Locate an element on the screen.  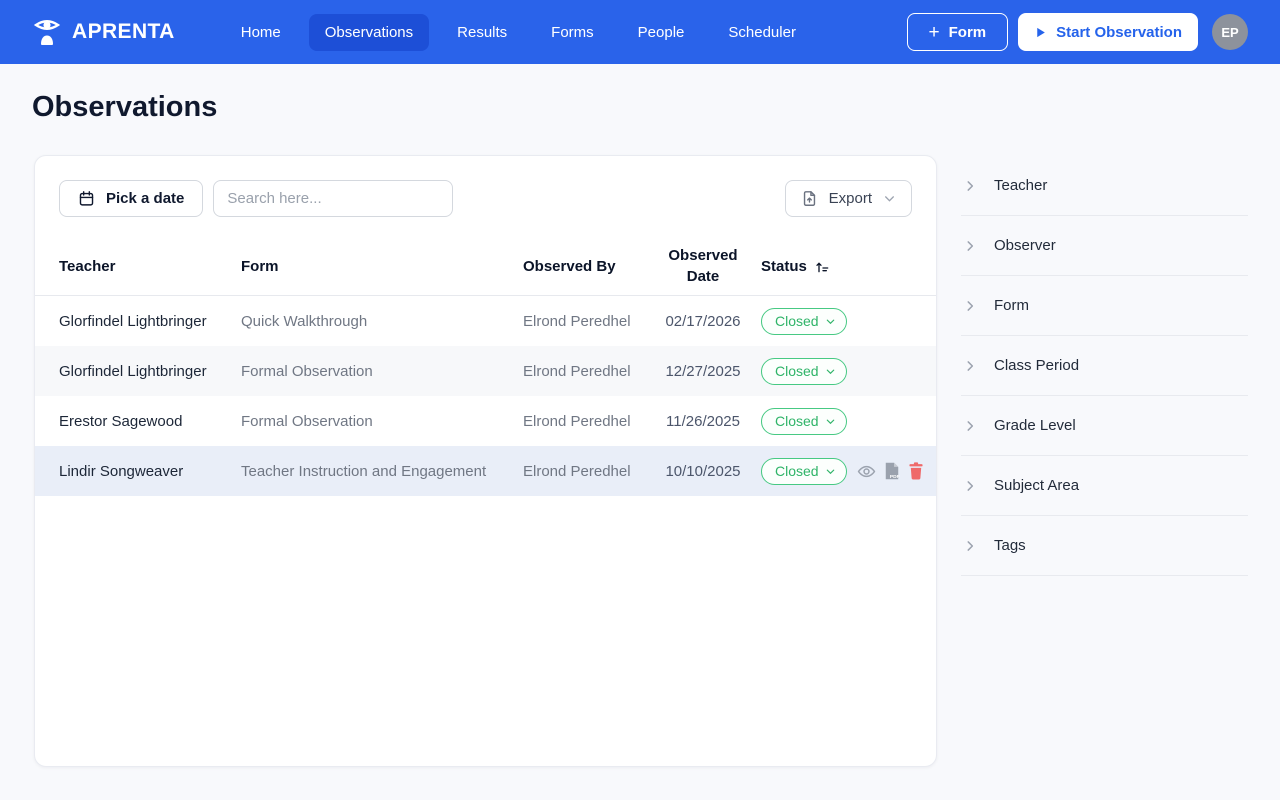
header-form: Form is located at coordinates (382, 266).